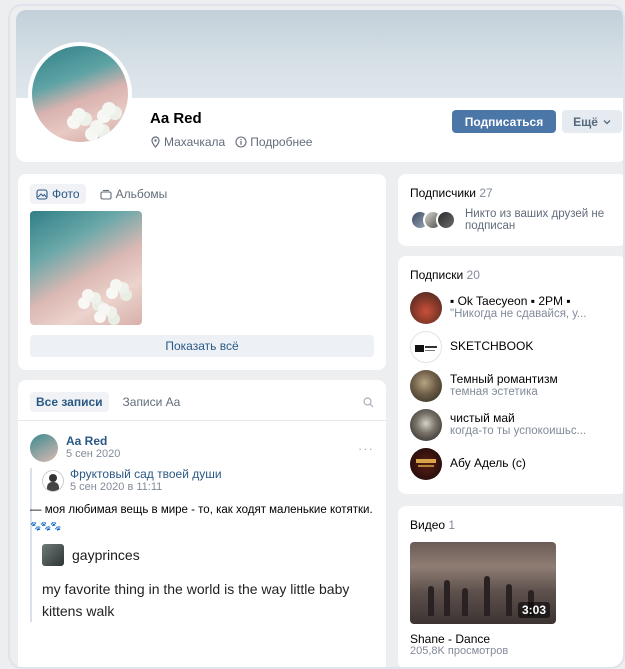 The width and height of the screenshot is (625, 669). I want to click on subscription-name: Абу Адель (с), so click(488, 463).